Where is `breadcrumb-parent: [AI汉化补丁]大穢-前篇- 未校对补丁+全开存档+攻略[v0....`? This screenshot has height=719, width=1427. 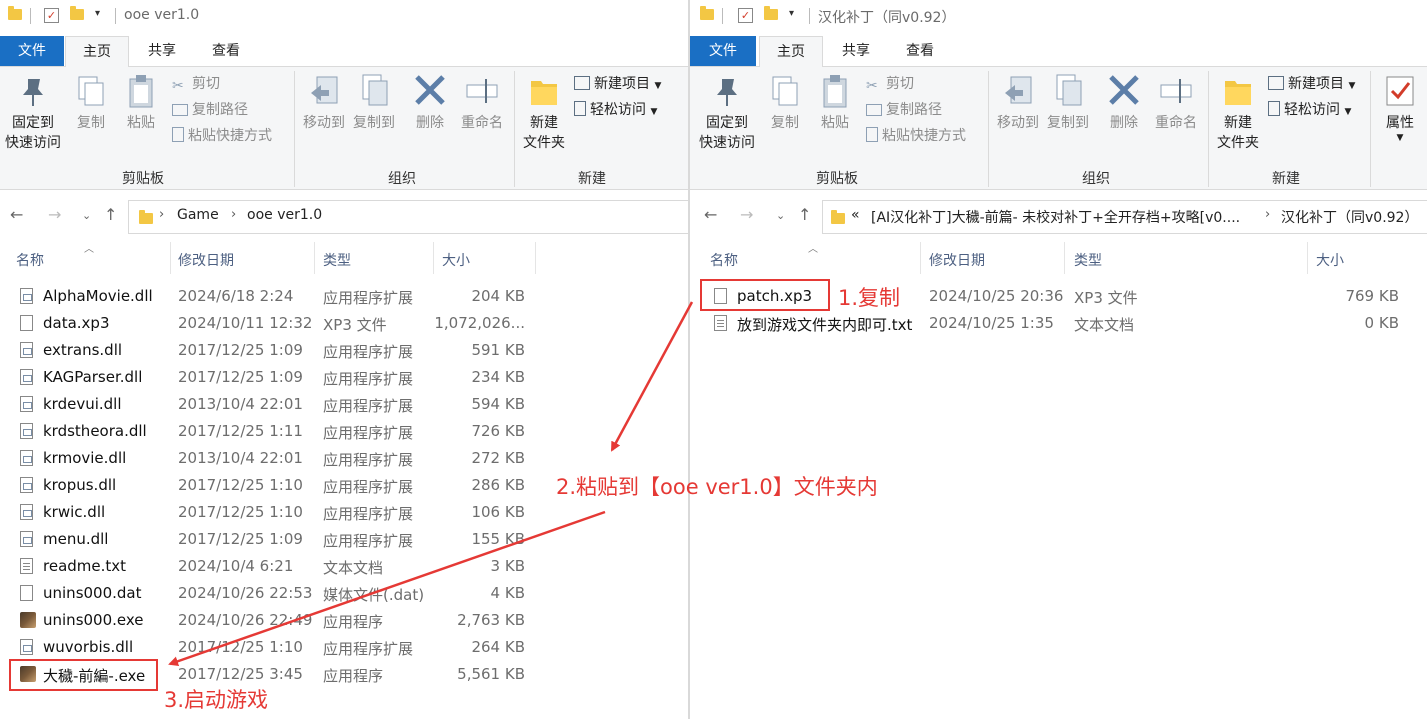
breadcrumb-parent: [AI汉化补丁]大穢-前篇- 未校对补丁+全开存档+攻略[v0.... is located at coordinates (1055, 217).